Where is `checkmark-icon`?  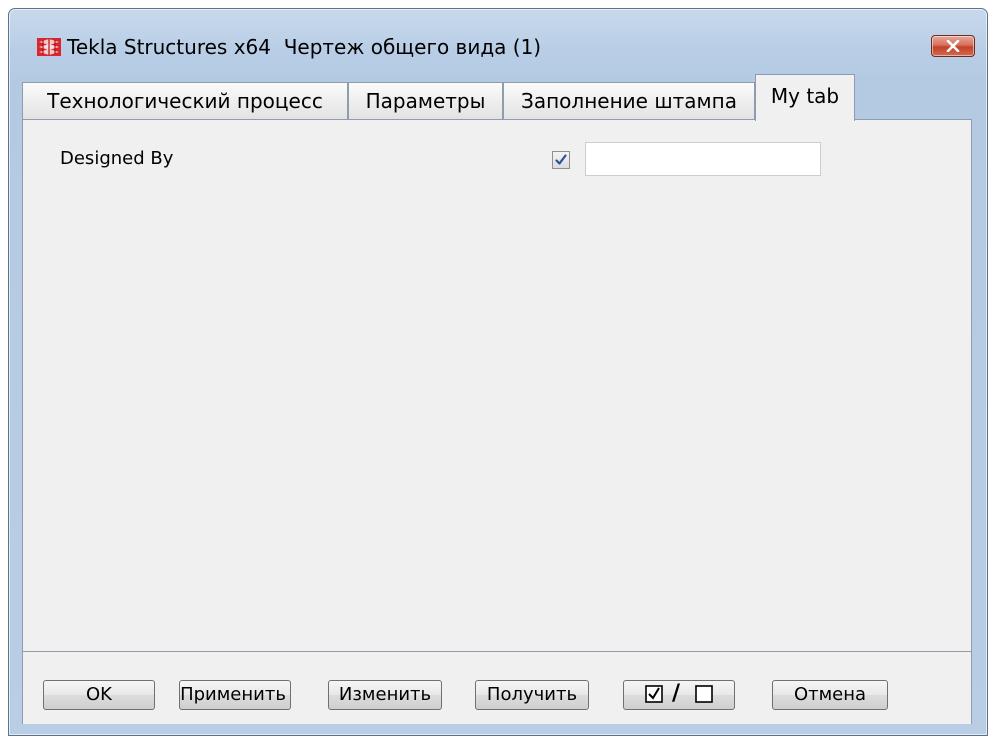
checkmark-icon is located at coordinates (561, 159).